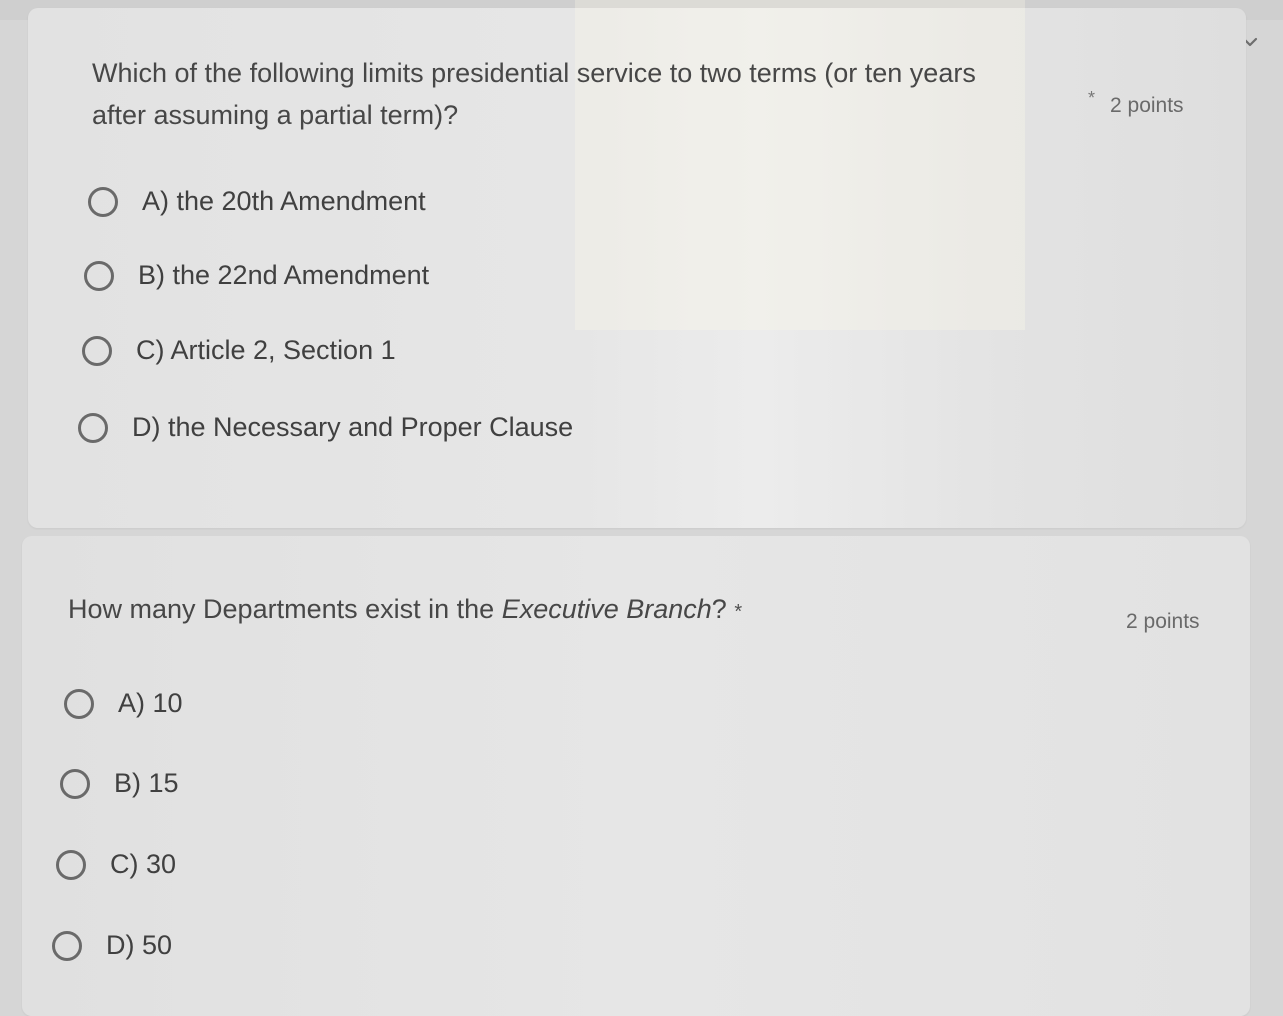 This screenshot has width=1283, height=1016. I want to click on question-title-text: How many Departments exist in the, so click(285, 609).